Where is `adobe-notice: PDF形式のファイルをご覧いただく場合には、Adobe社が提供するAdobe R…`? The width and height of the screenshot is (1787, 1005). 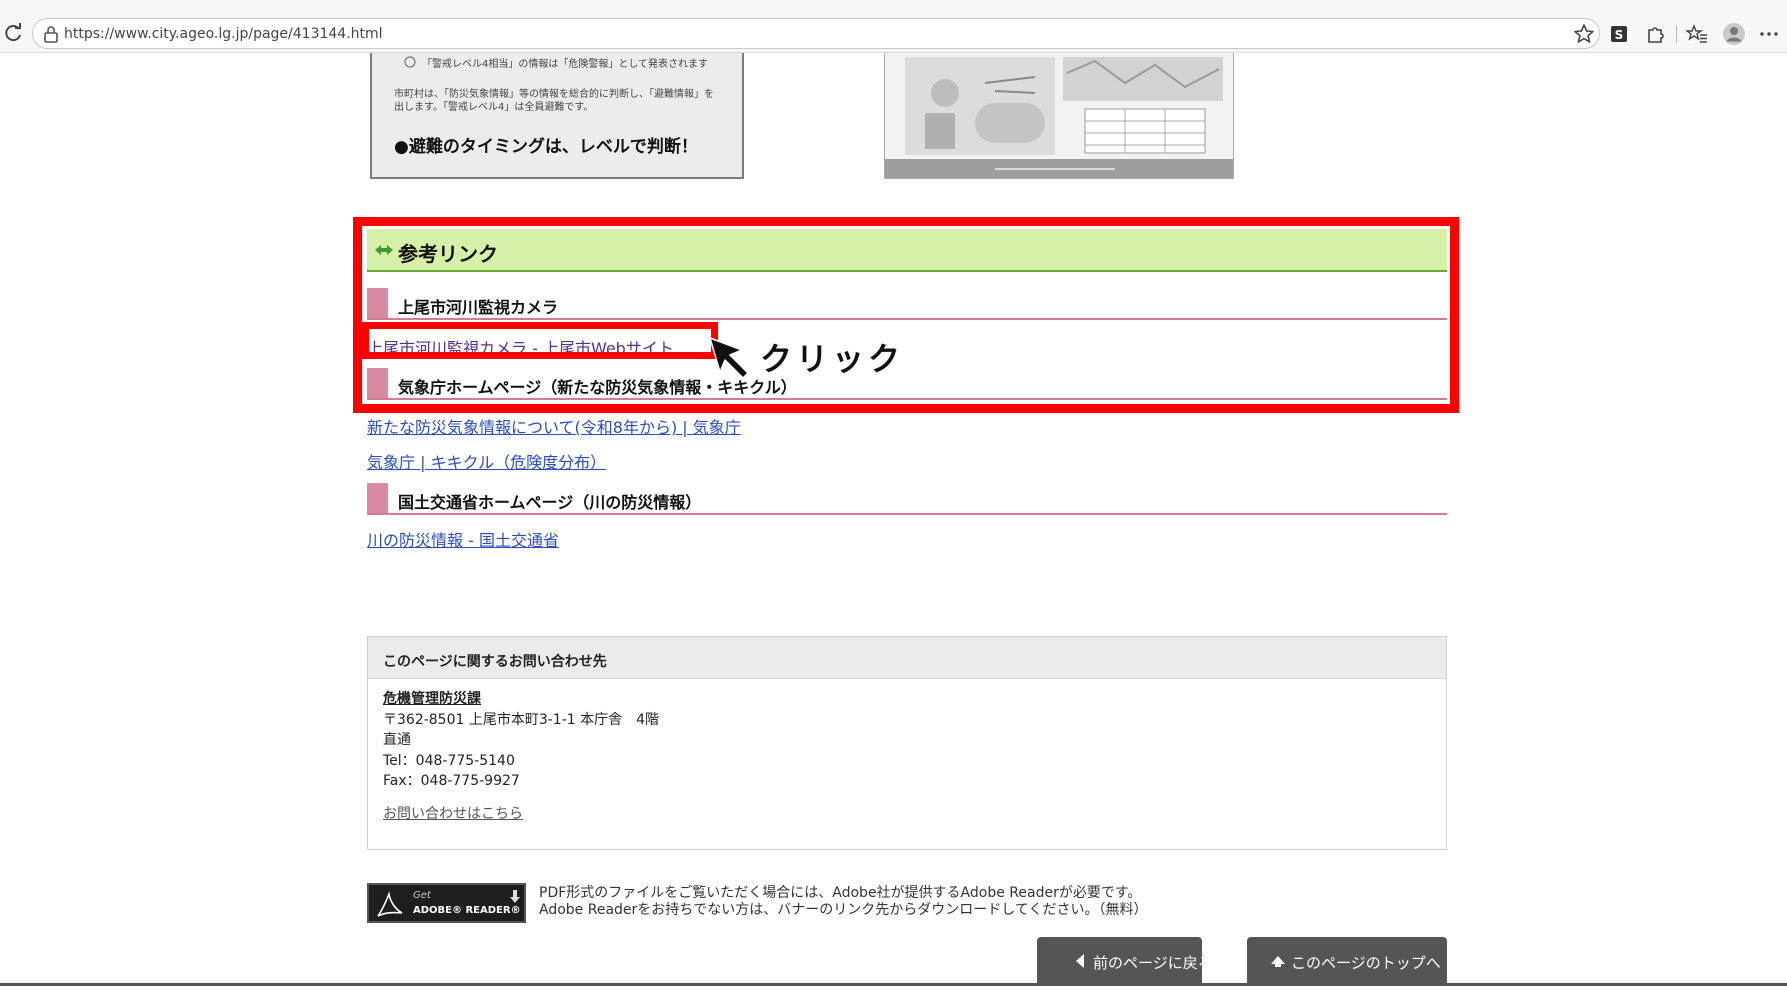
adobe-notice: PDF形式のファイルをご覧いただく場合には、Adobe社が提供するAdobe R… is located at coordinates (843, 902).